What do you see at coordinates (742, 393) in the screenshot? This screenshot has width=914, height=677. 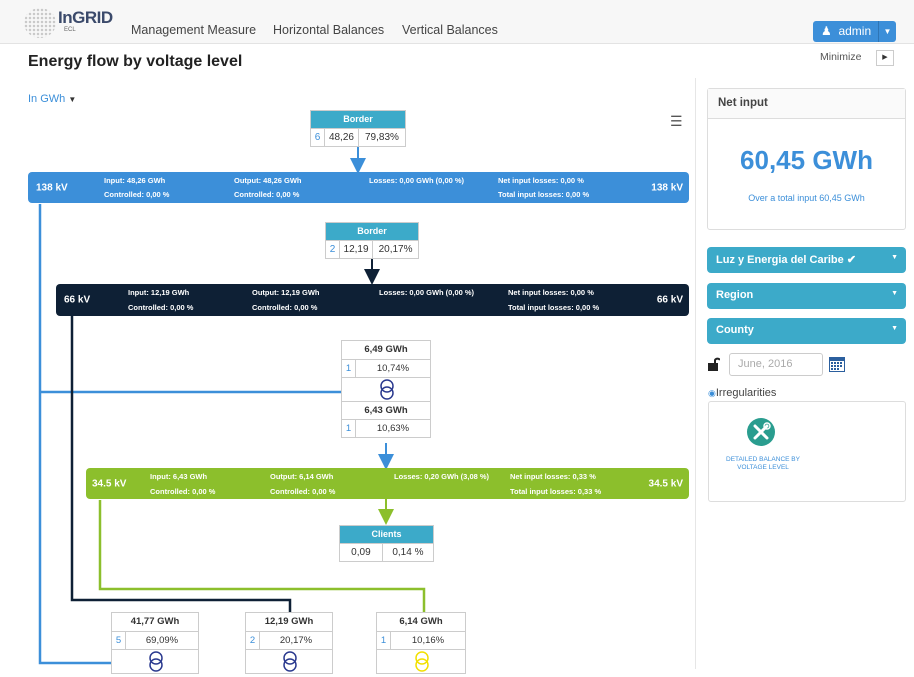 I see `irregularities-toggle: ◉Irregularities` at bounding box center [742, 393].